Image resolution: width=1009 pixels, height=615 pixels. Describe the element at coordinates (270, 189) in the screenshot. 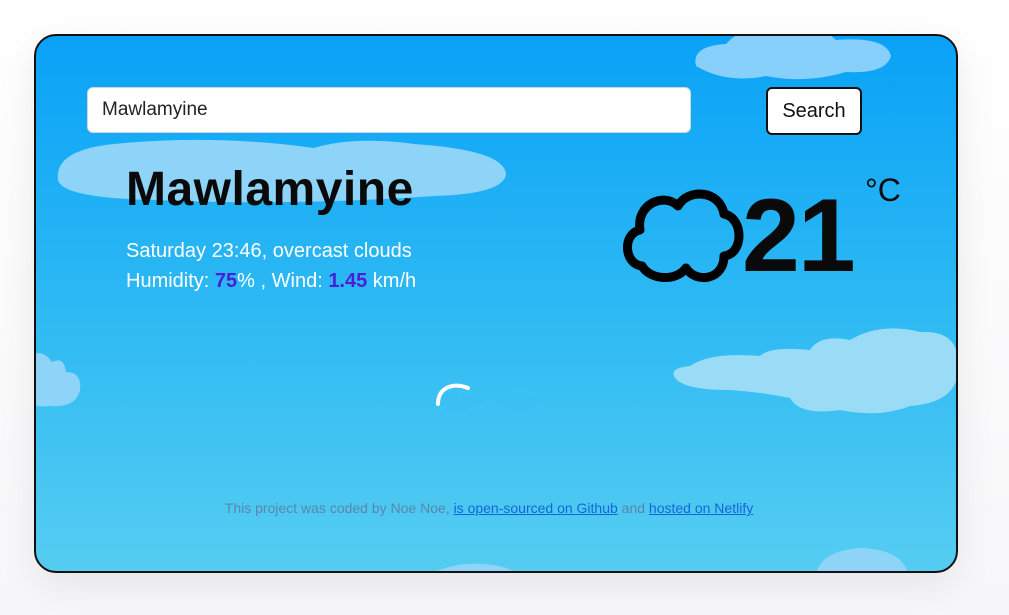

I see `city-name: Mawlamyine` at that location.